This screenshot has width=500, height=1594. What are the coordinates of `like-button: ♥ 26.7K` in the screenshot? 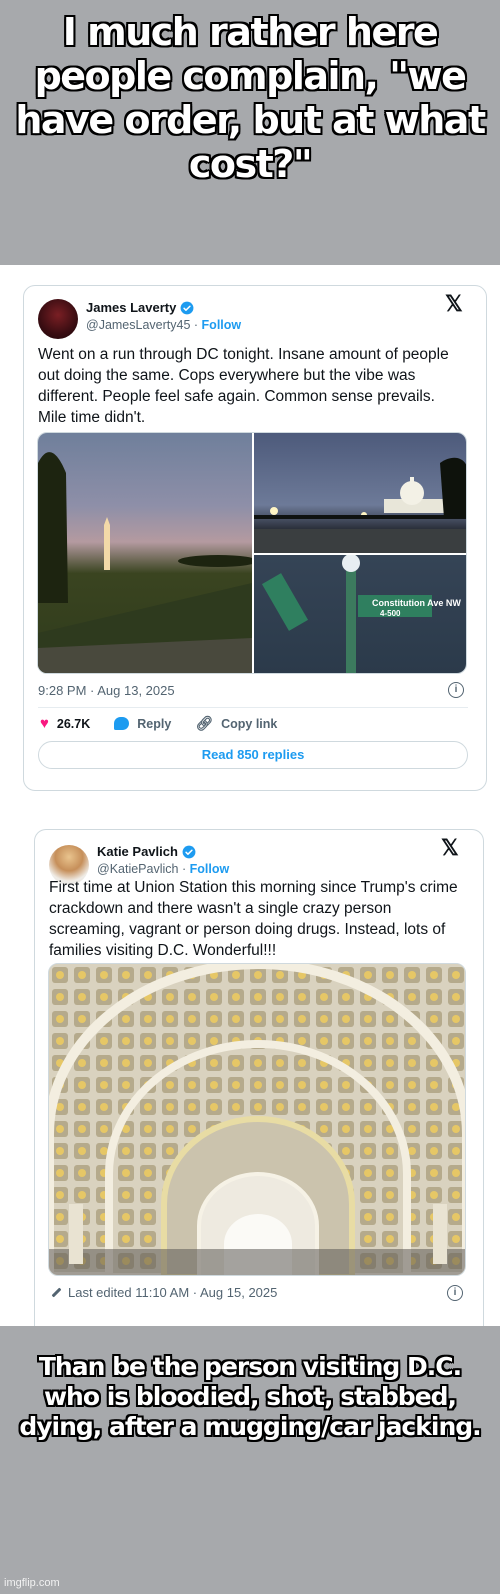 It's located at (65, 723).